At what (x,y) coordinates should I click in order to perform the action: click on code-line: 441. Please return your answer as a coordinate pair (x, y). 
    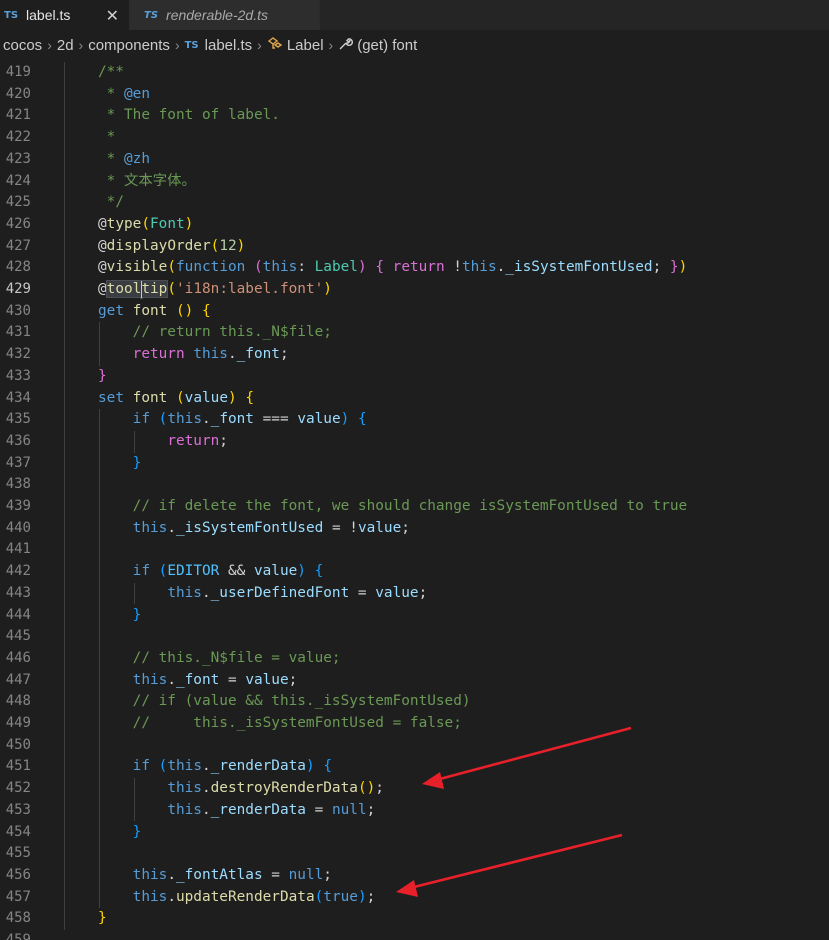
    Looking at the image, I should click on (414, 550).